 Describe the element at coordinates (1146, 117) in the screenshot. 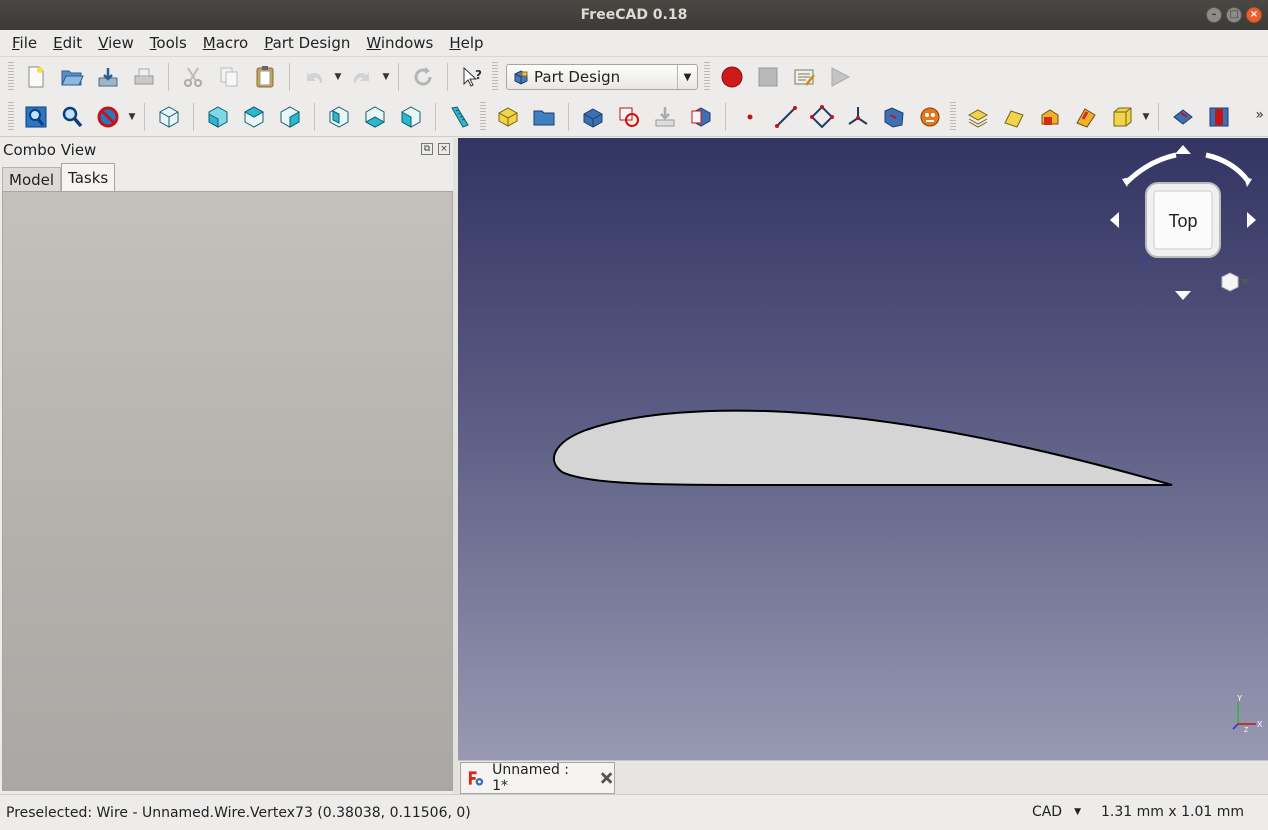

I see `additive-primitive-dropdown: ▼` at that location.